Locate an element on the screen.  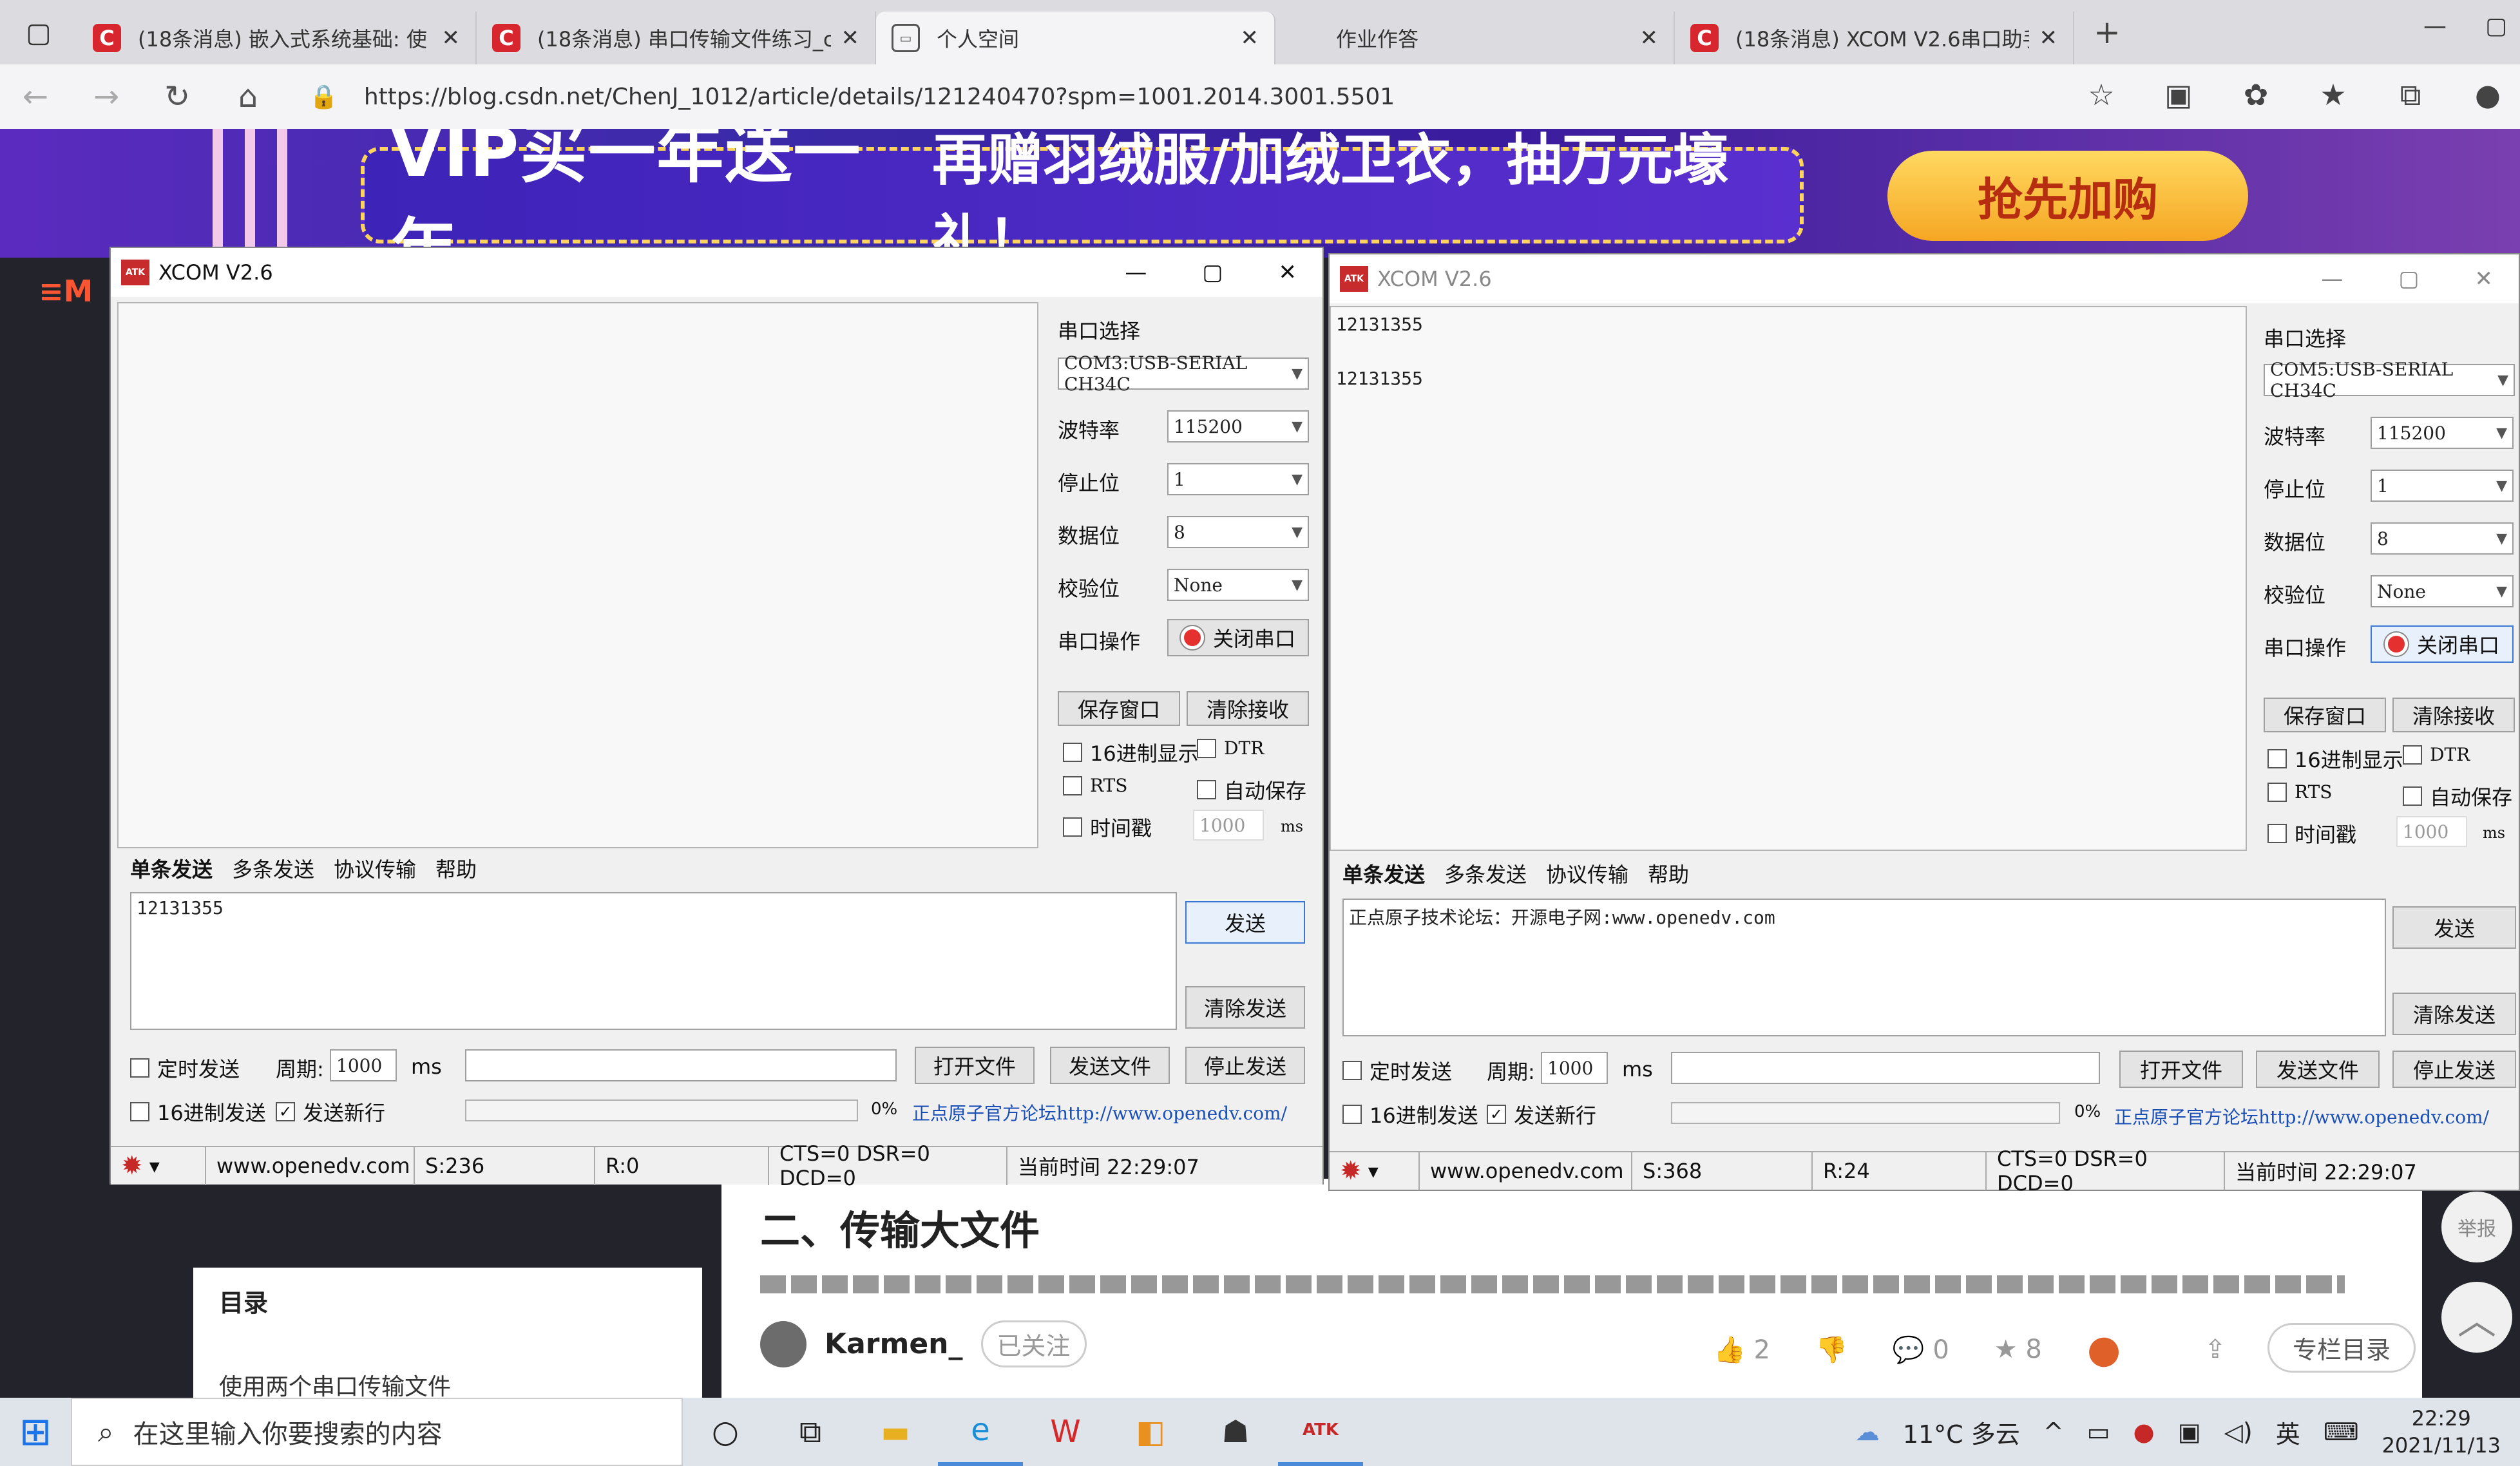
reward-icon: ● is located at coordinates (2104, 1349).